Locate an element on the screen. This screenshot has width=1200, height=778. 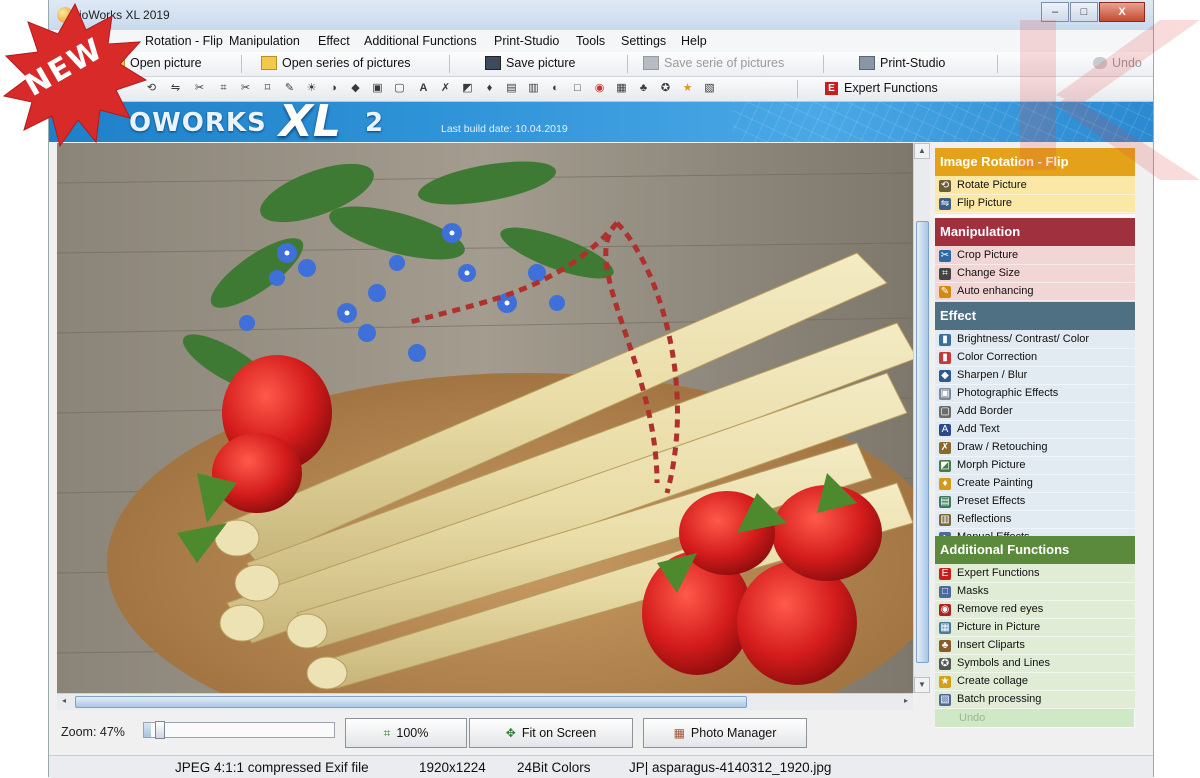
panel-item-morph-picture: ◩ Morph Picture is located at coordinates (1035, 466).